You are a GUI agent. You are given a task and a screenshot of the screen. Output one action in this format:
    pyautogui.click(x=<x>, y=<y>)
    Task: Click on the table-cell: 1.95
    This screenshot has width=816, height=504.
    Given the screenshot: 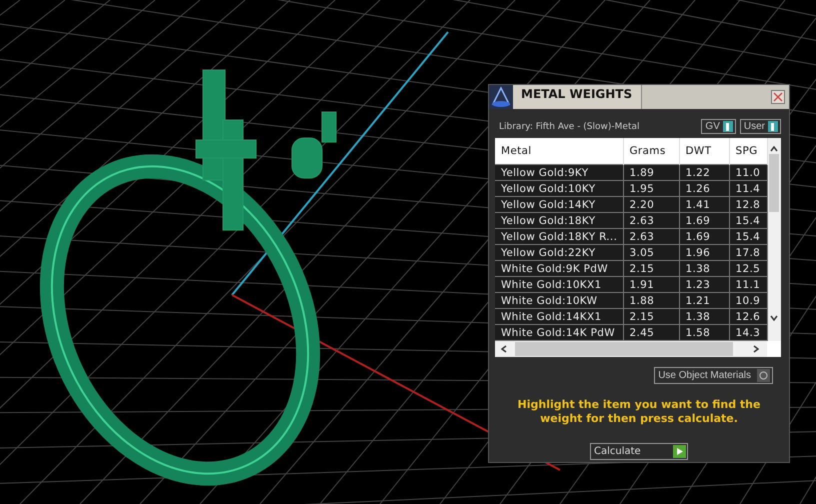 What is the action you would take?
    pyautogui.click(x=651, y=188)
    